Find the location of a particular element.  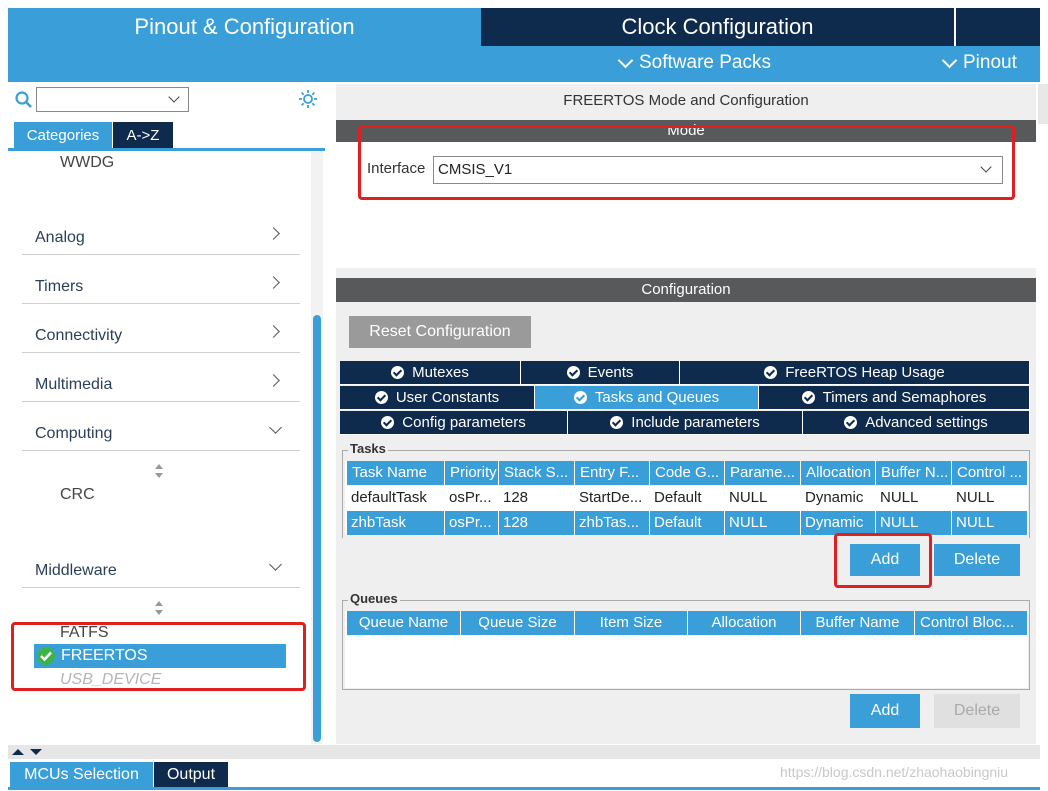

gear-icon is located at coordinates (308, 99).